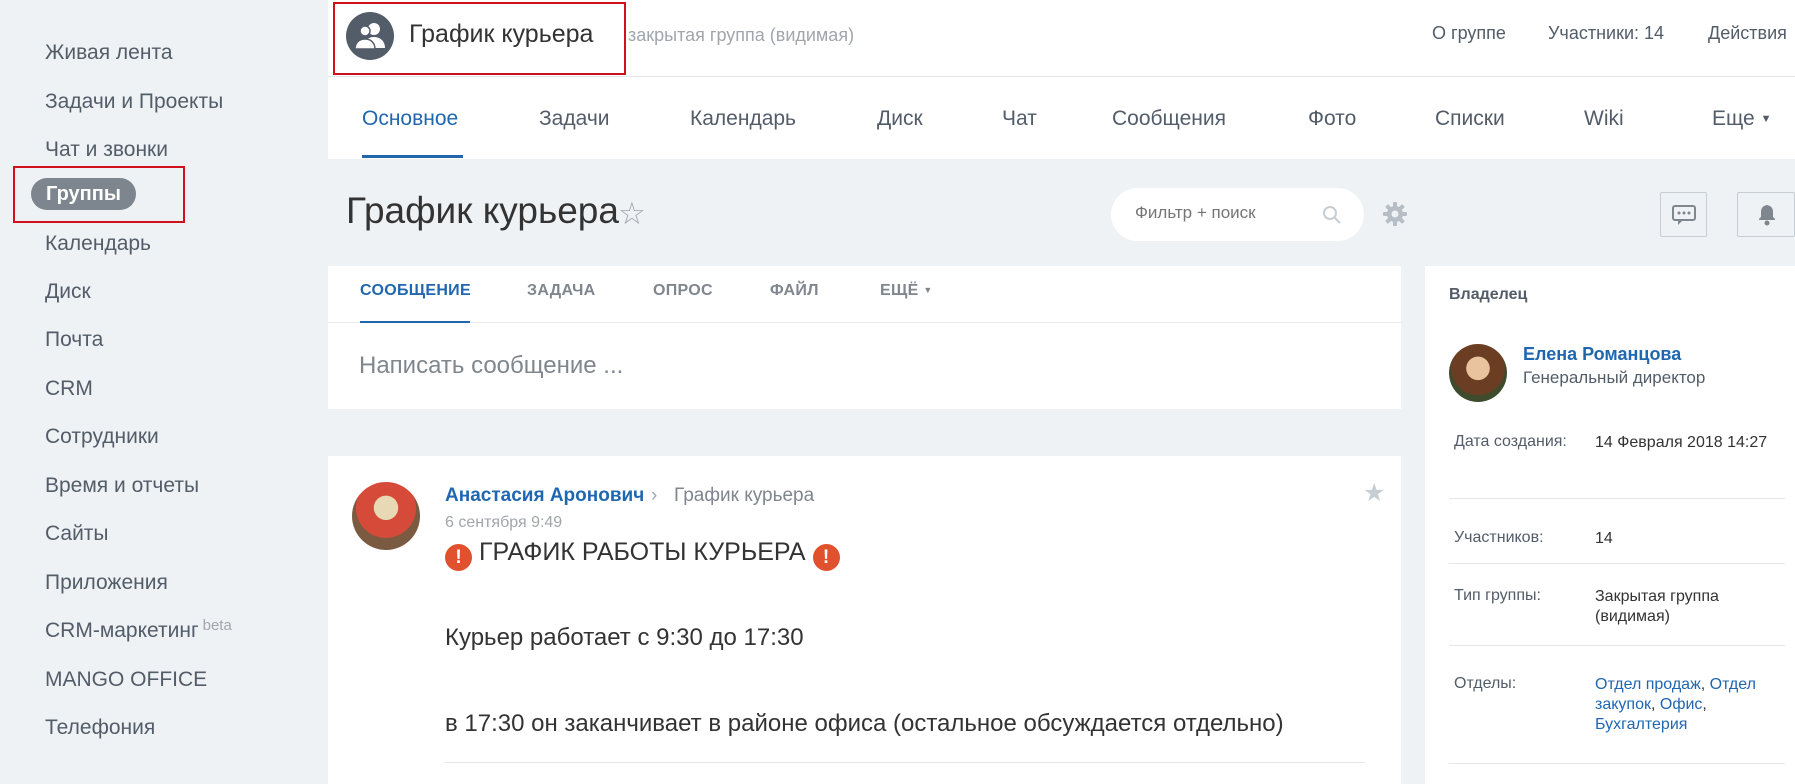 The image size is (1795, 784). I want to click on post-group-link: График курьера, so click(744, 496).